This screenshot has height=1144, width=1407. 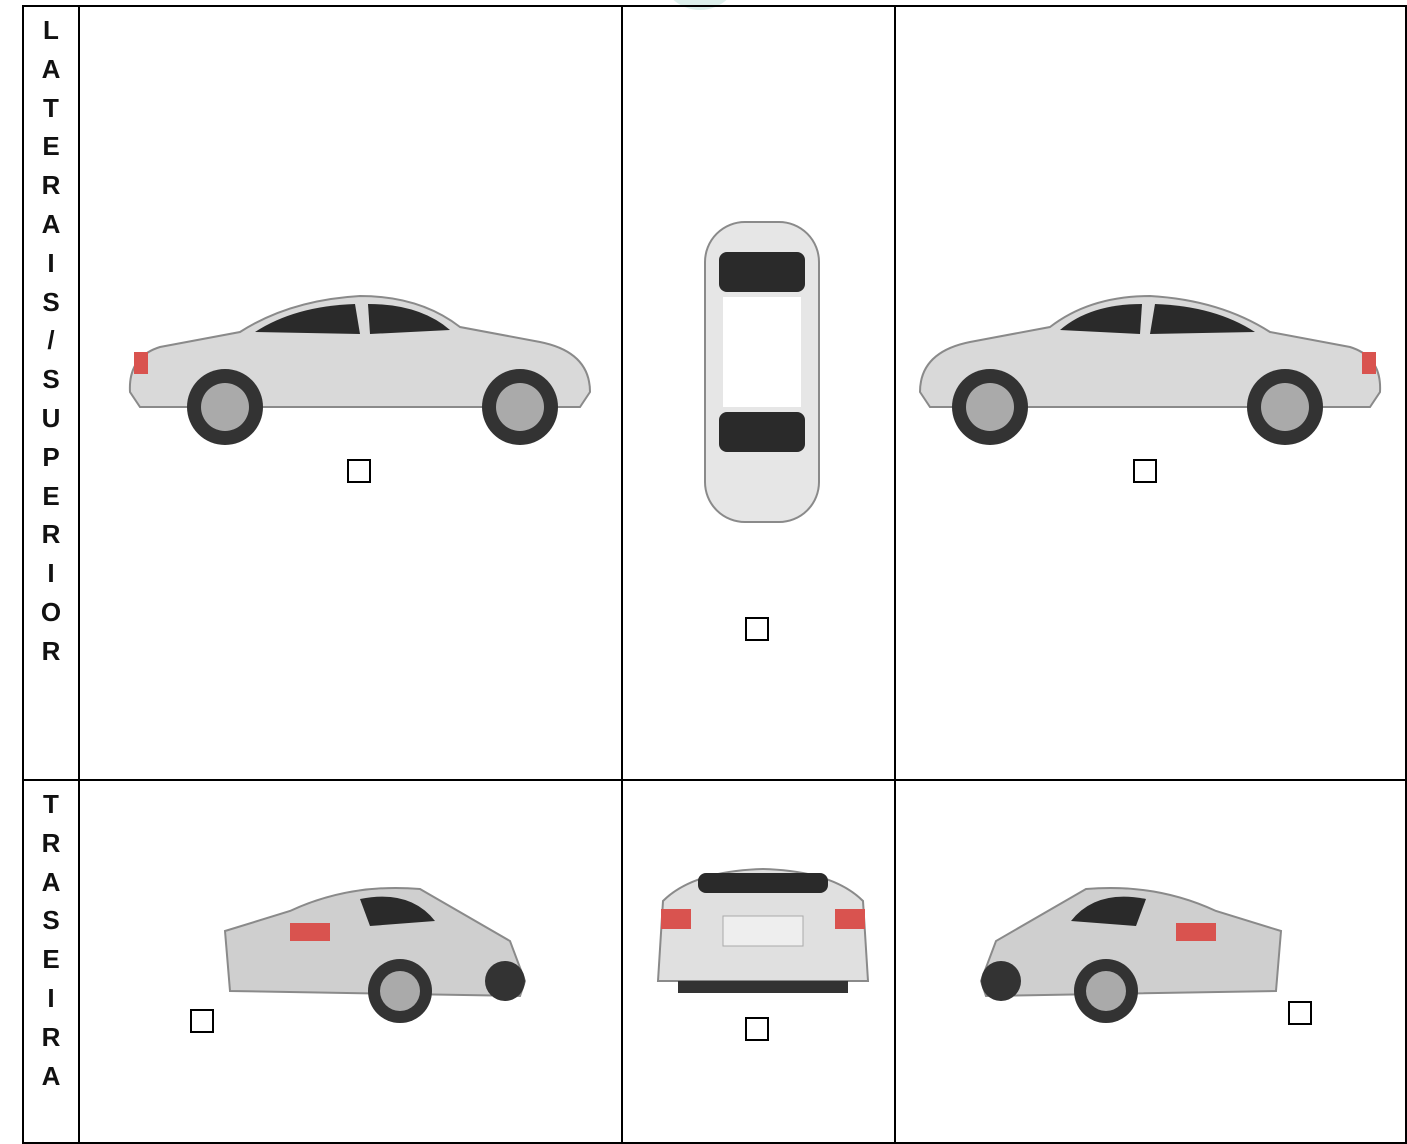 I want to click on section-label-traseira: TRASEIRA, so click(x=51, y=961).